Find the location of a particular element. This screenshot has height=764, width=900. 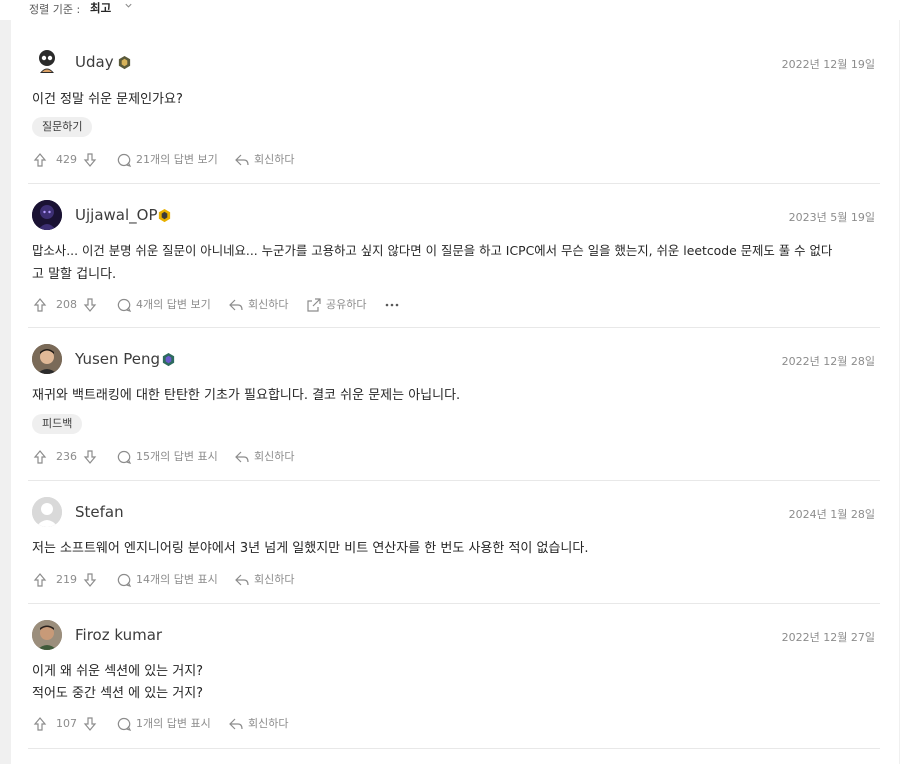

more-icon is located at coordinates (392, 305).